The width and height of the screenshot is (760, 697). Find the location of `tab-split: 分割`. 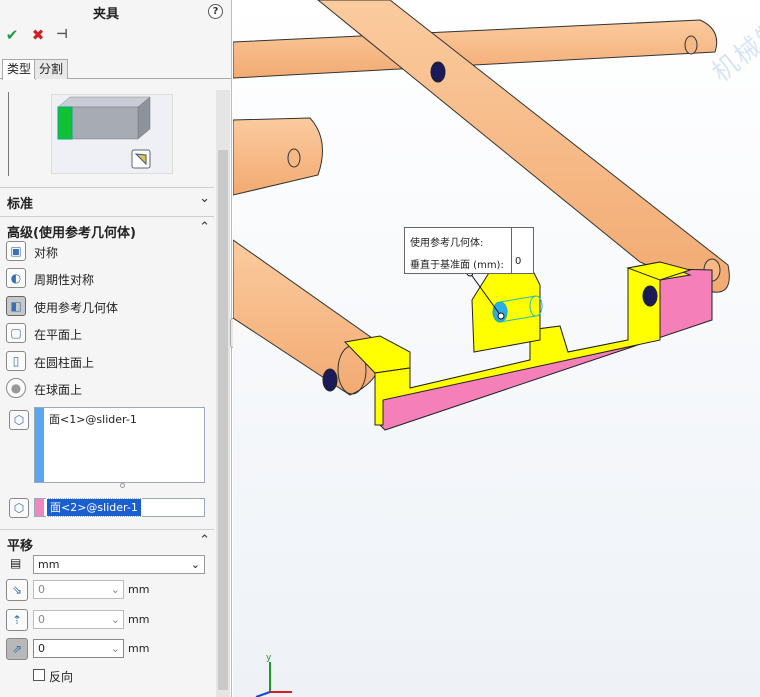

tab-split: 分割 is located at coordinates (51, 69).